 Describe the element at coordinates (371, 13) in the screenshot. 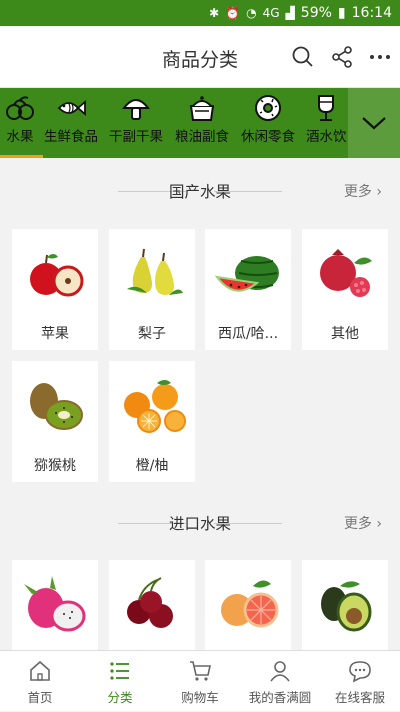

I see `clock: 16:14` at that location.